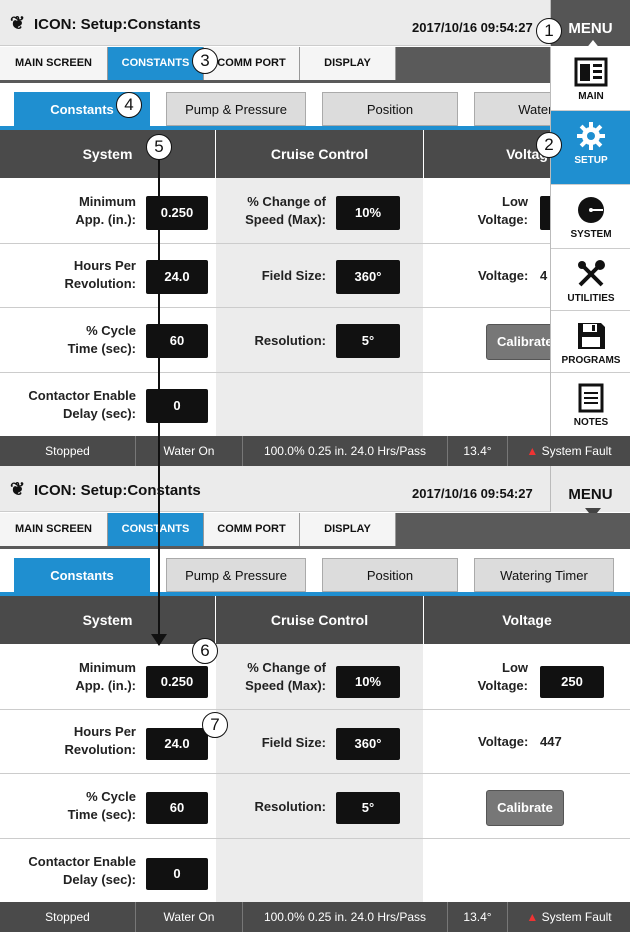 This screenshot has width=630, height=932. Describe the element at coordinates (591, 136) in the screenshot. I see `gear-icon` at that location.